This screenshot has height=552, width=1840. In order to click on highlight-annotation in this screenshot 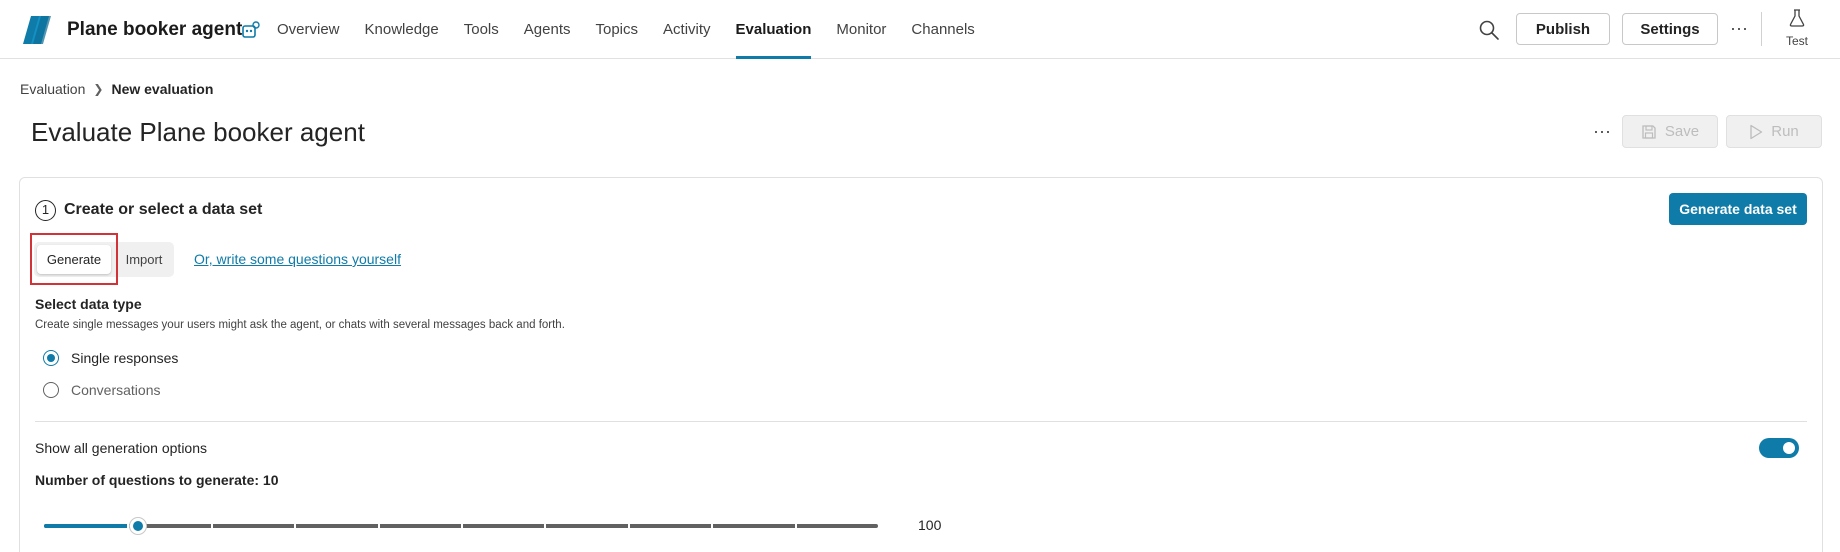, I will do `click(74, 259)`.